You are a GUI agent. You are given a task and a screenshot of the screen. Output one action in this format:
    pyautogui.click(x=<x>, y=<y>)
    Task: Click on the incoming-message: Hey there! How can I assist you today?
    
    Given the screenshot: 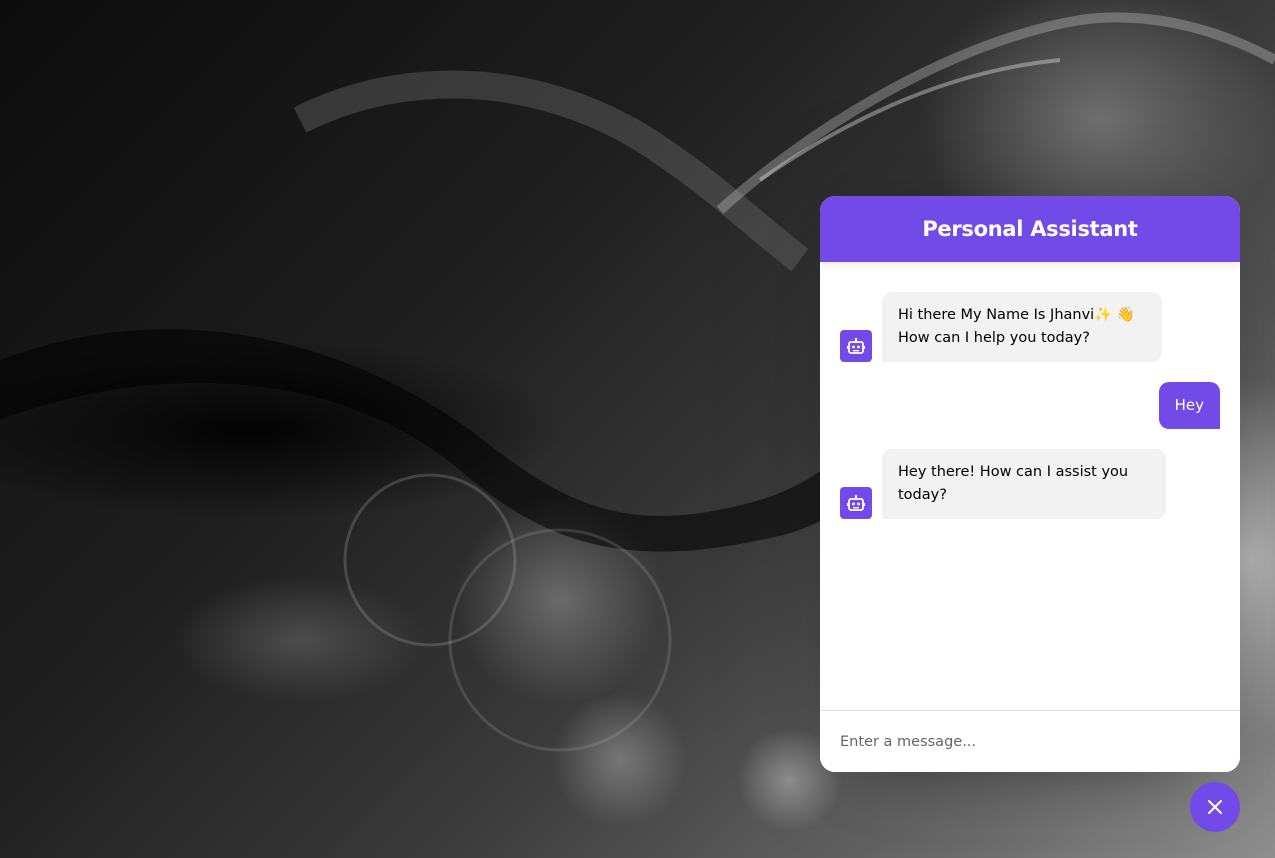 What is the action you would take?
    pyautogui.click(x=1003, y=484)
    